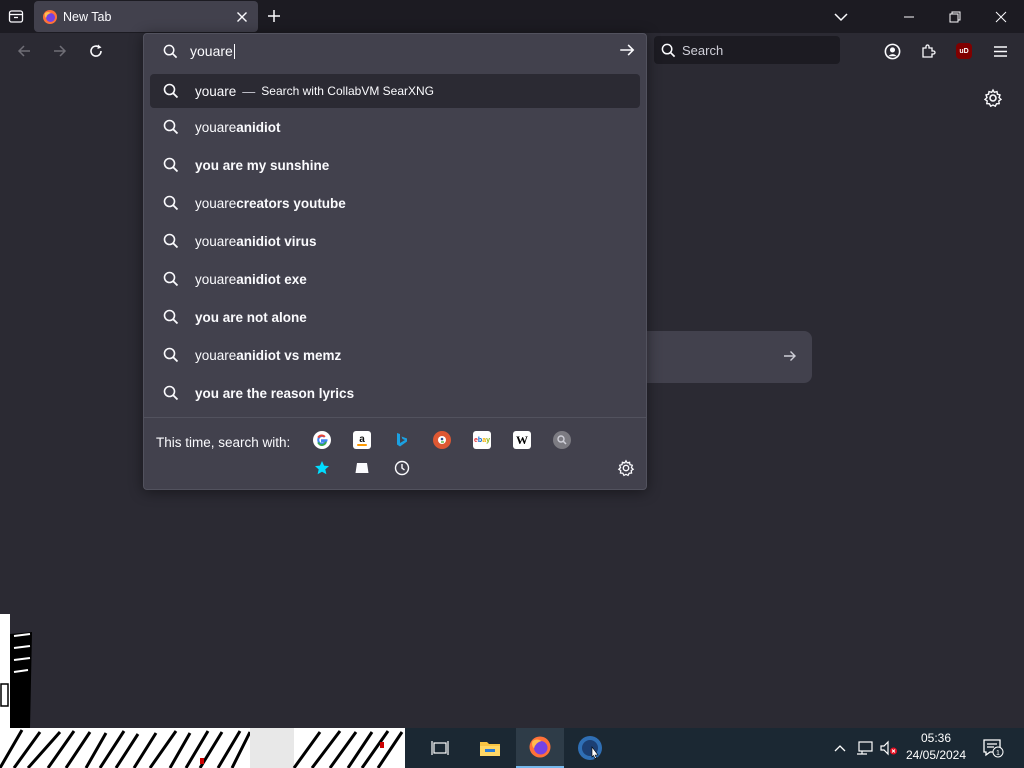 The width and height of the screenshot is (1024, 768). I want to click on search-suggestion: youare anidiot exe, so click(395, 279).